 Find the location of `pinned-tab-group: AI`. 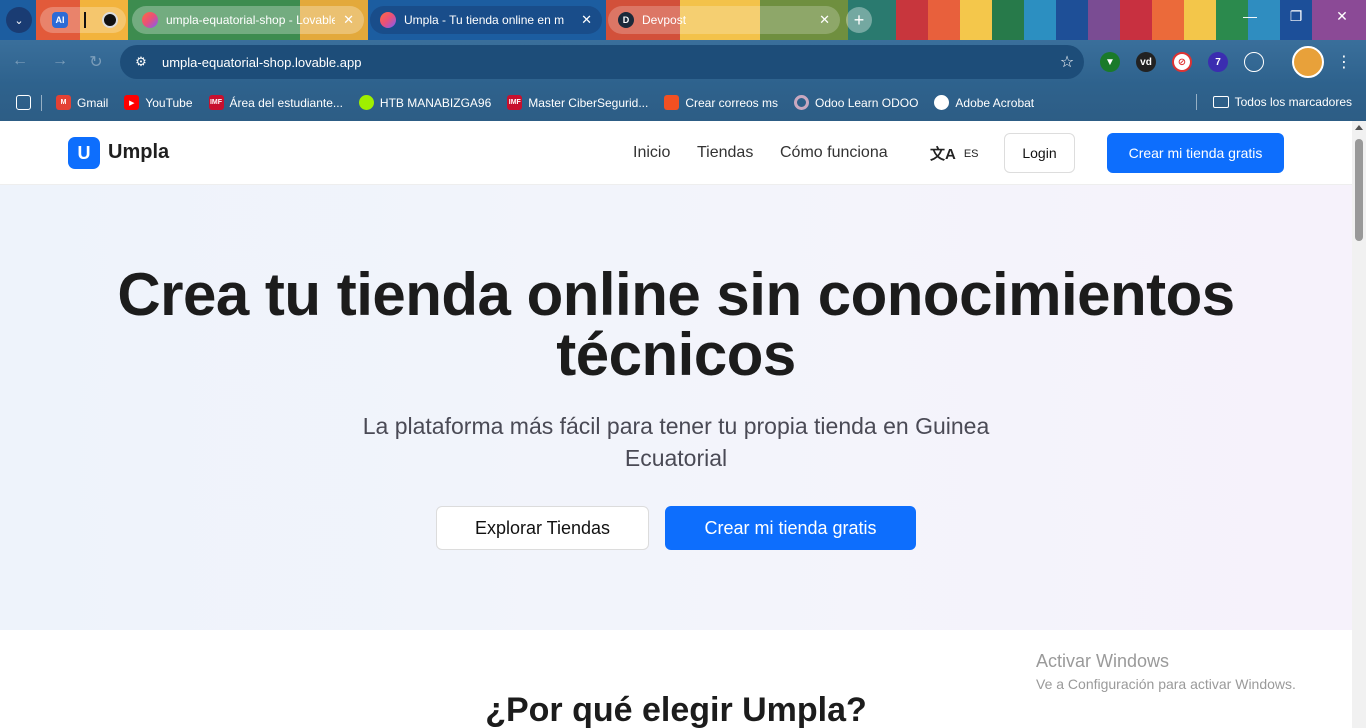

pinned-tab-group: AI is located at coordinates (83, 20).